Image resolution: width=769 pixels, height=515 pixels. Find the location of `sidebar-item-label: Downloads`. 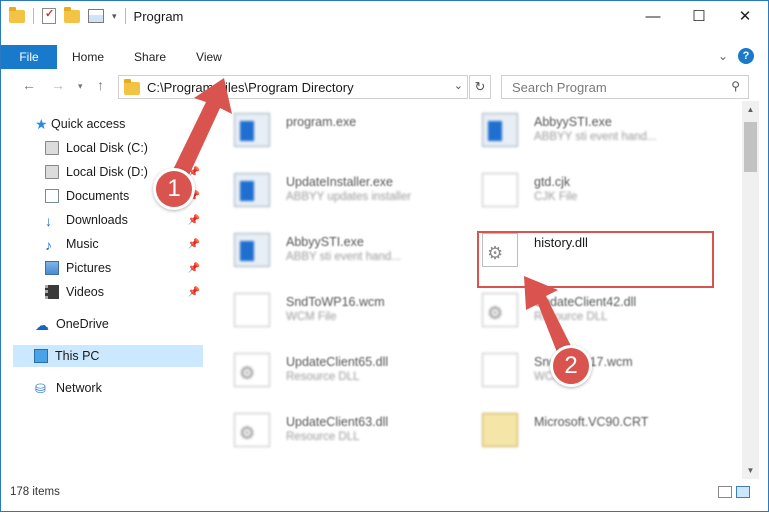

sidebar-item-label: Downloads is located at coordinates (97, 220).